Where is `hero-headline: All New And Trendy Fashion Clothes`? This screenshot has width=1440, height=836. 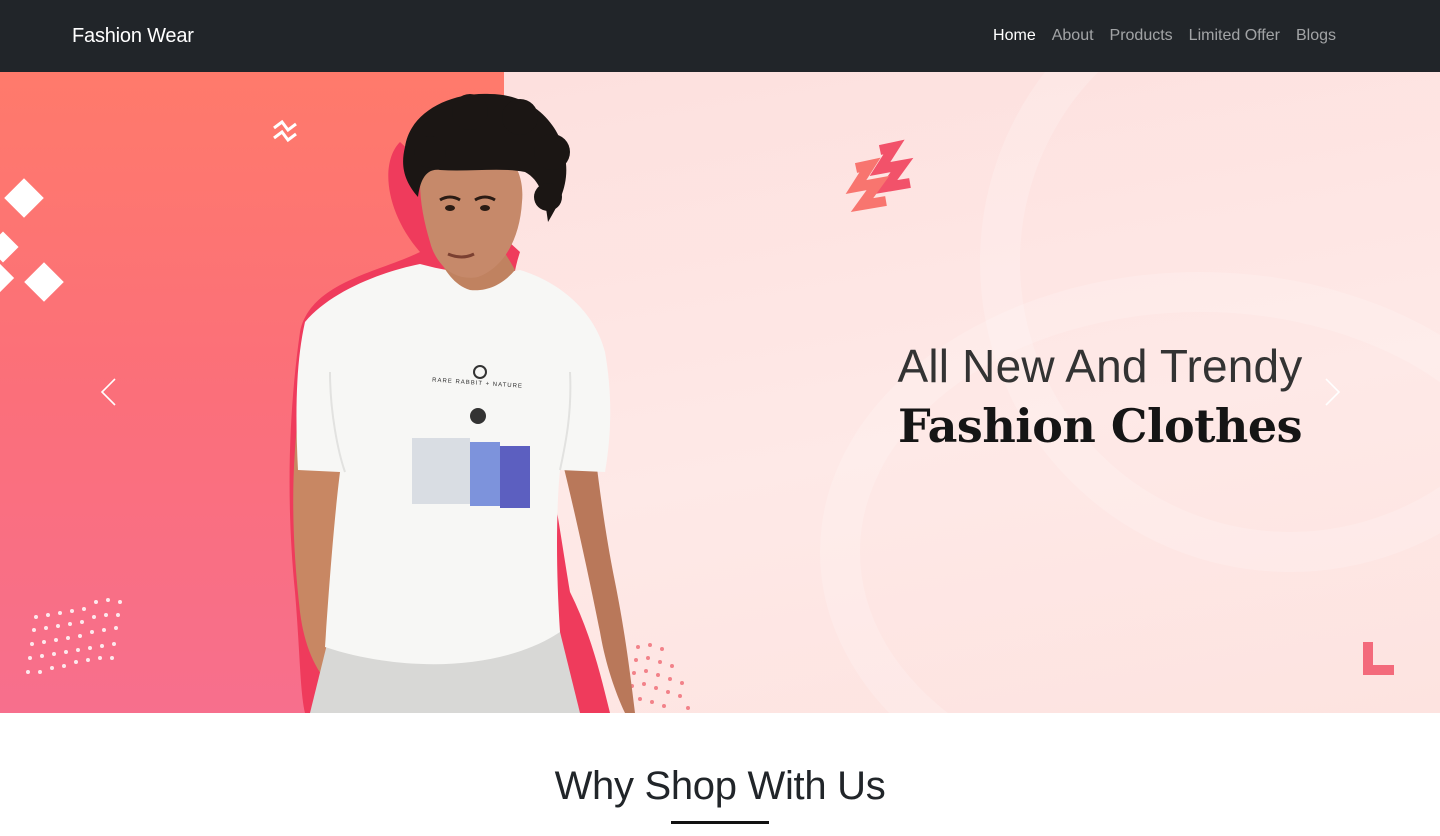 hero-headline: All New And Trendy Fashion Clothes is located at coordinates (1100, 396).